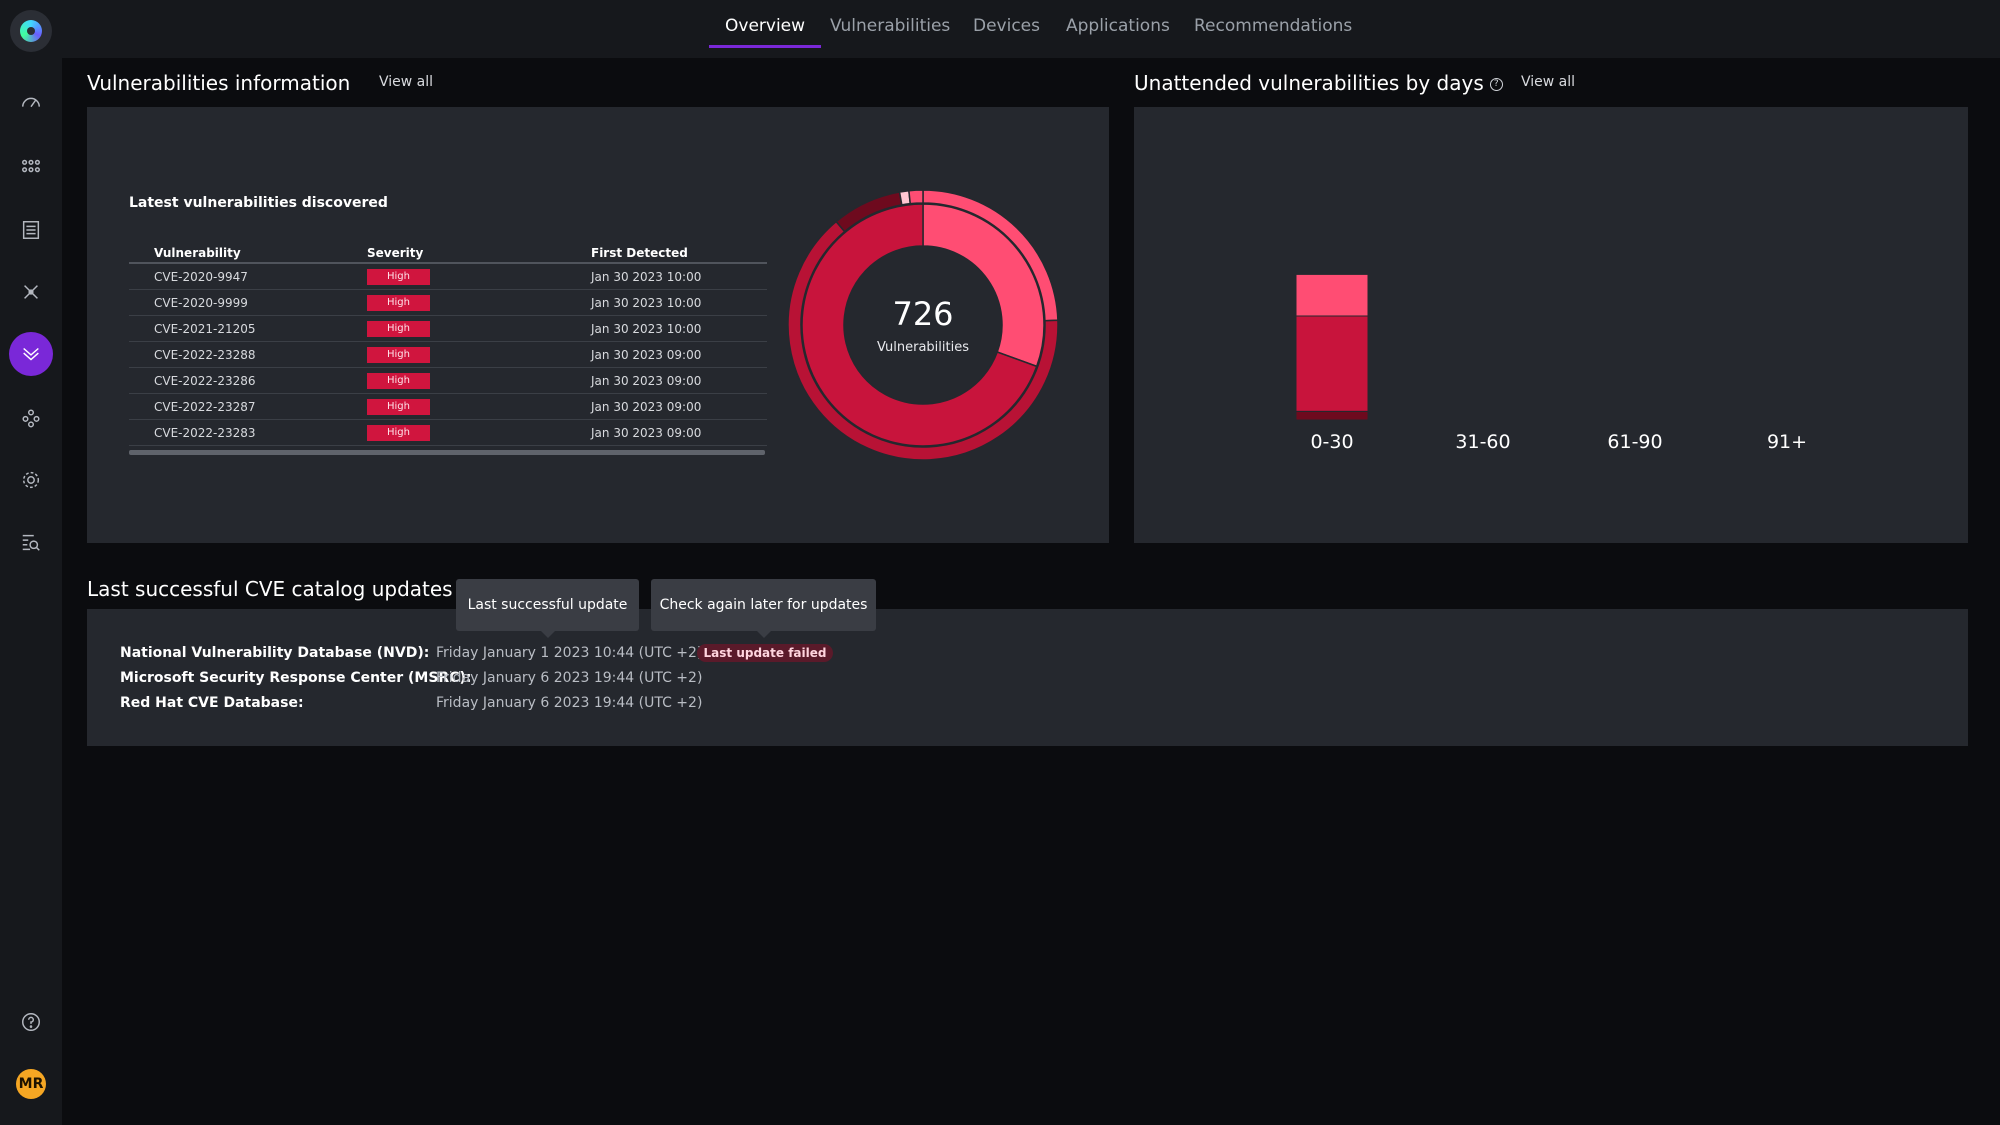  Describe the element at coordinates (1331, 442) in the screenshot. I see `bar-category-label: 0-30` at that location.